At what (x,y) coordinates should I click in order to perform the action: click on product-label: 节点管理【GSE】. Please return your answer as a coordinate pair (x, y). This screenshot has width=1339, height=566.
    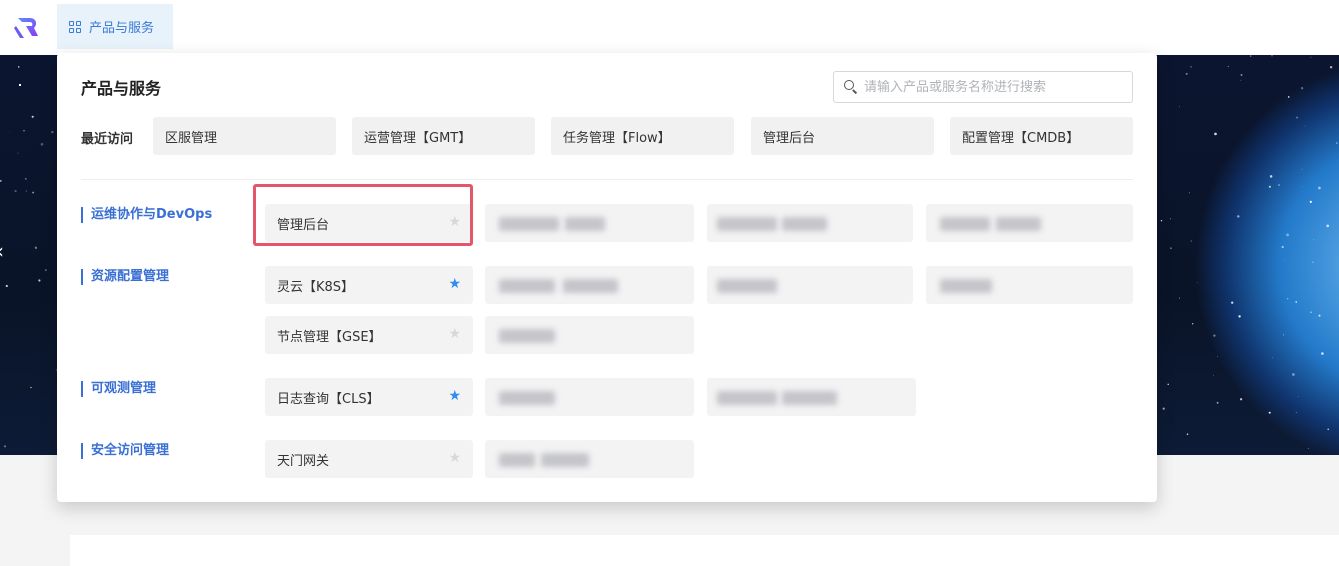
    Looking at the image, I should click on (329, 337).